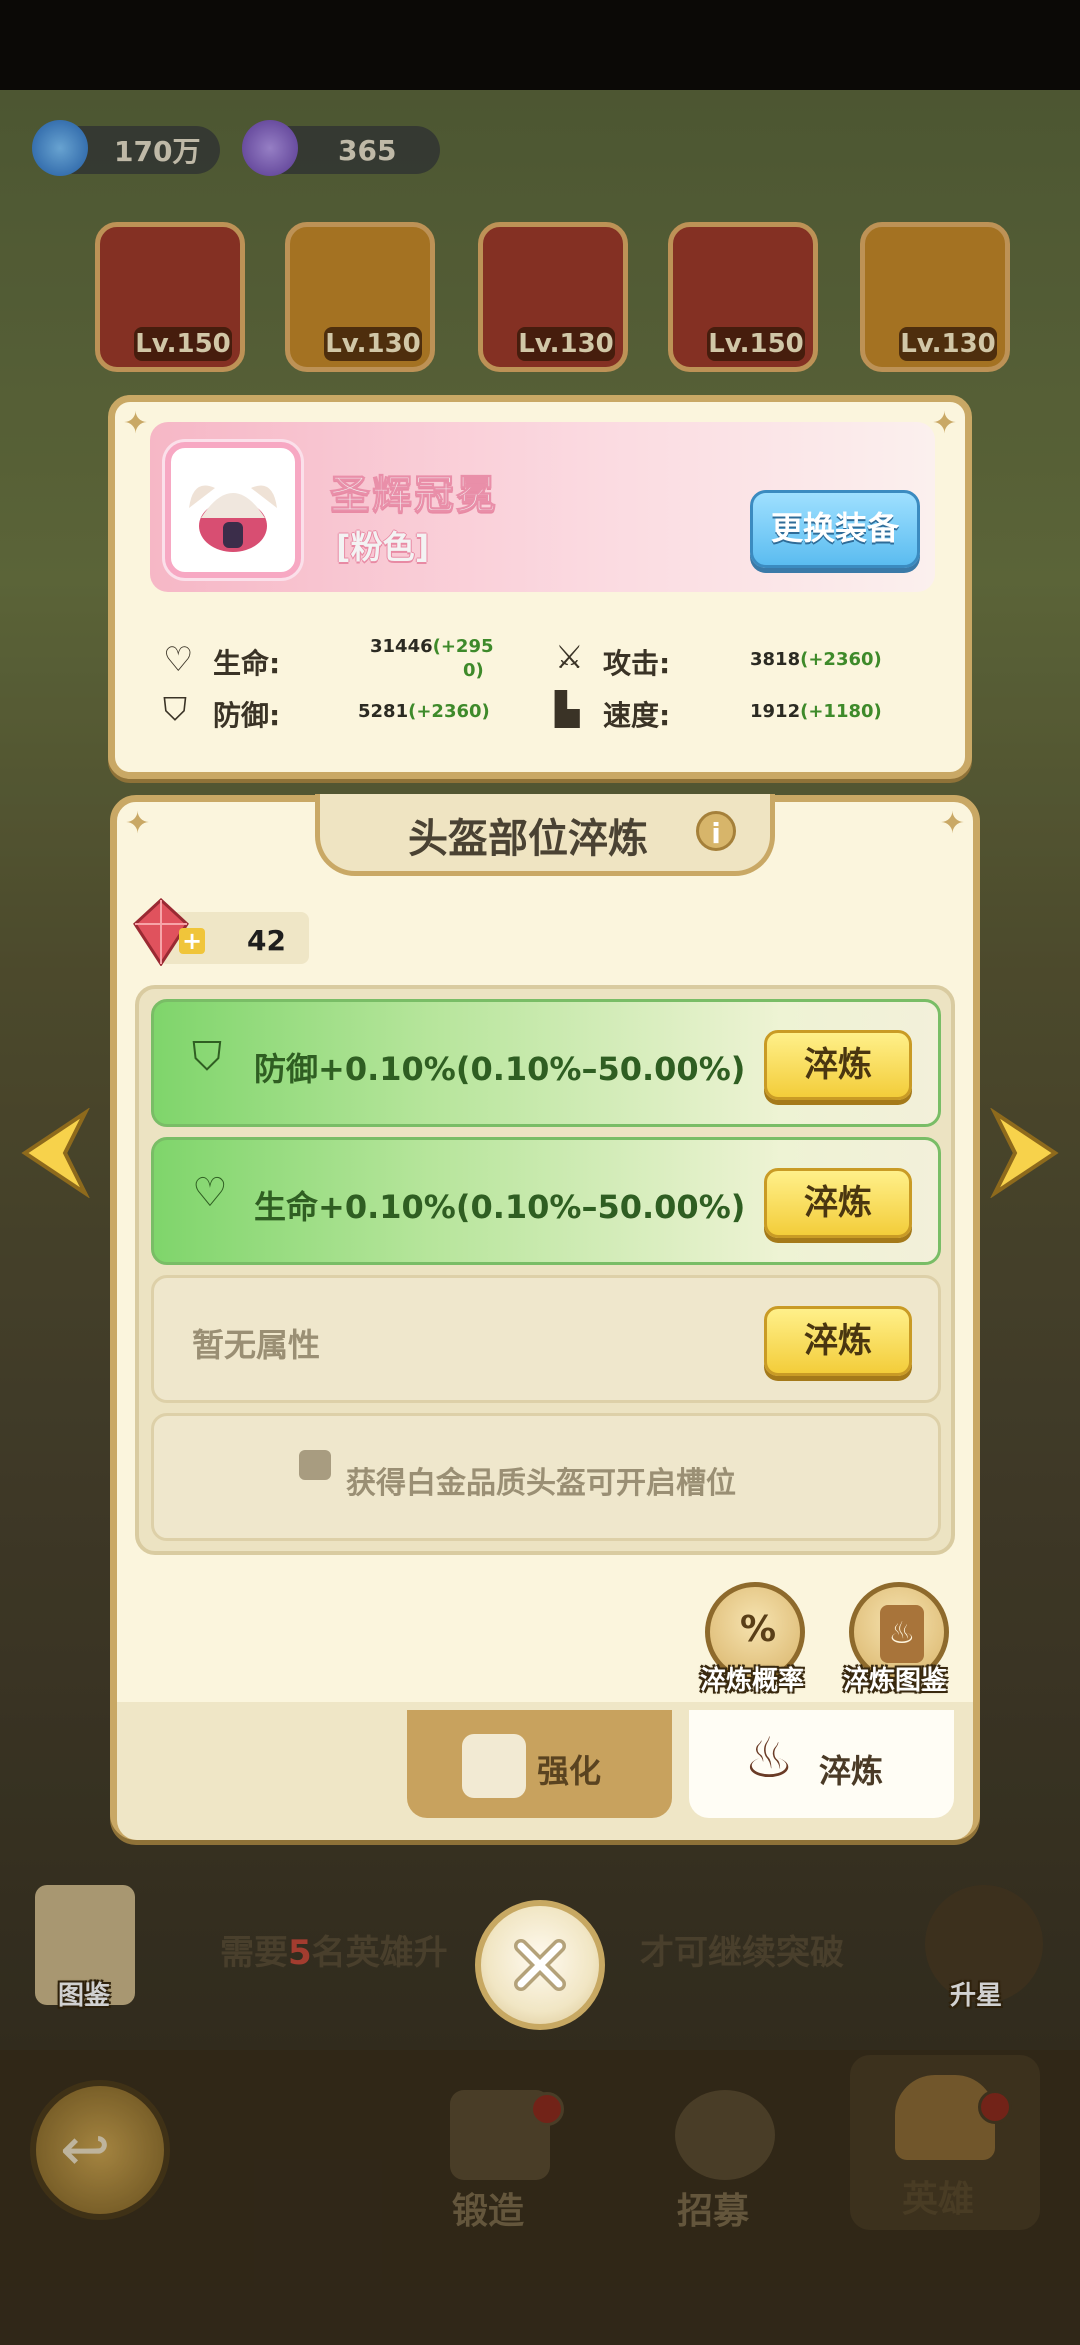  Describe the element at coordinates (221, 932) in the screenshot. I see `refine-stone-counter: + 42` at that location.